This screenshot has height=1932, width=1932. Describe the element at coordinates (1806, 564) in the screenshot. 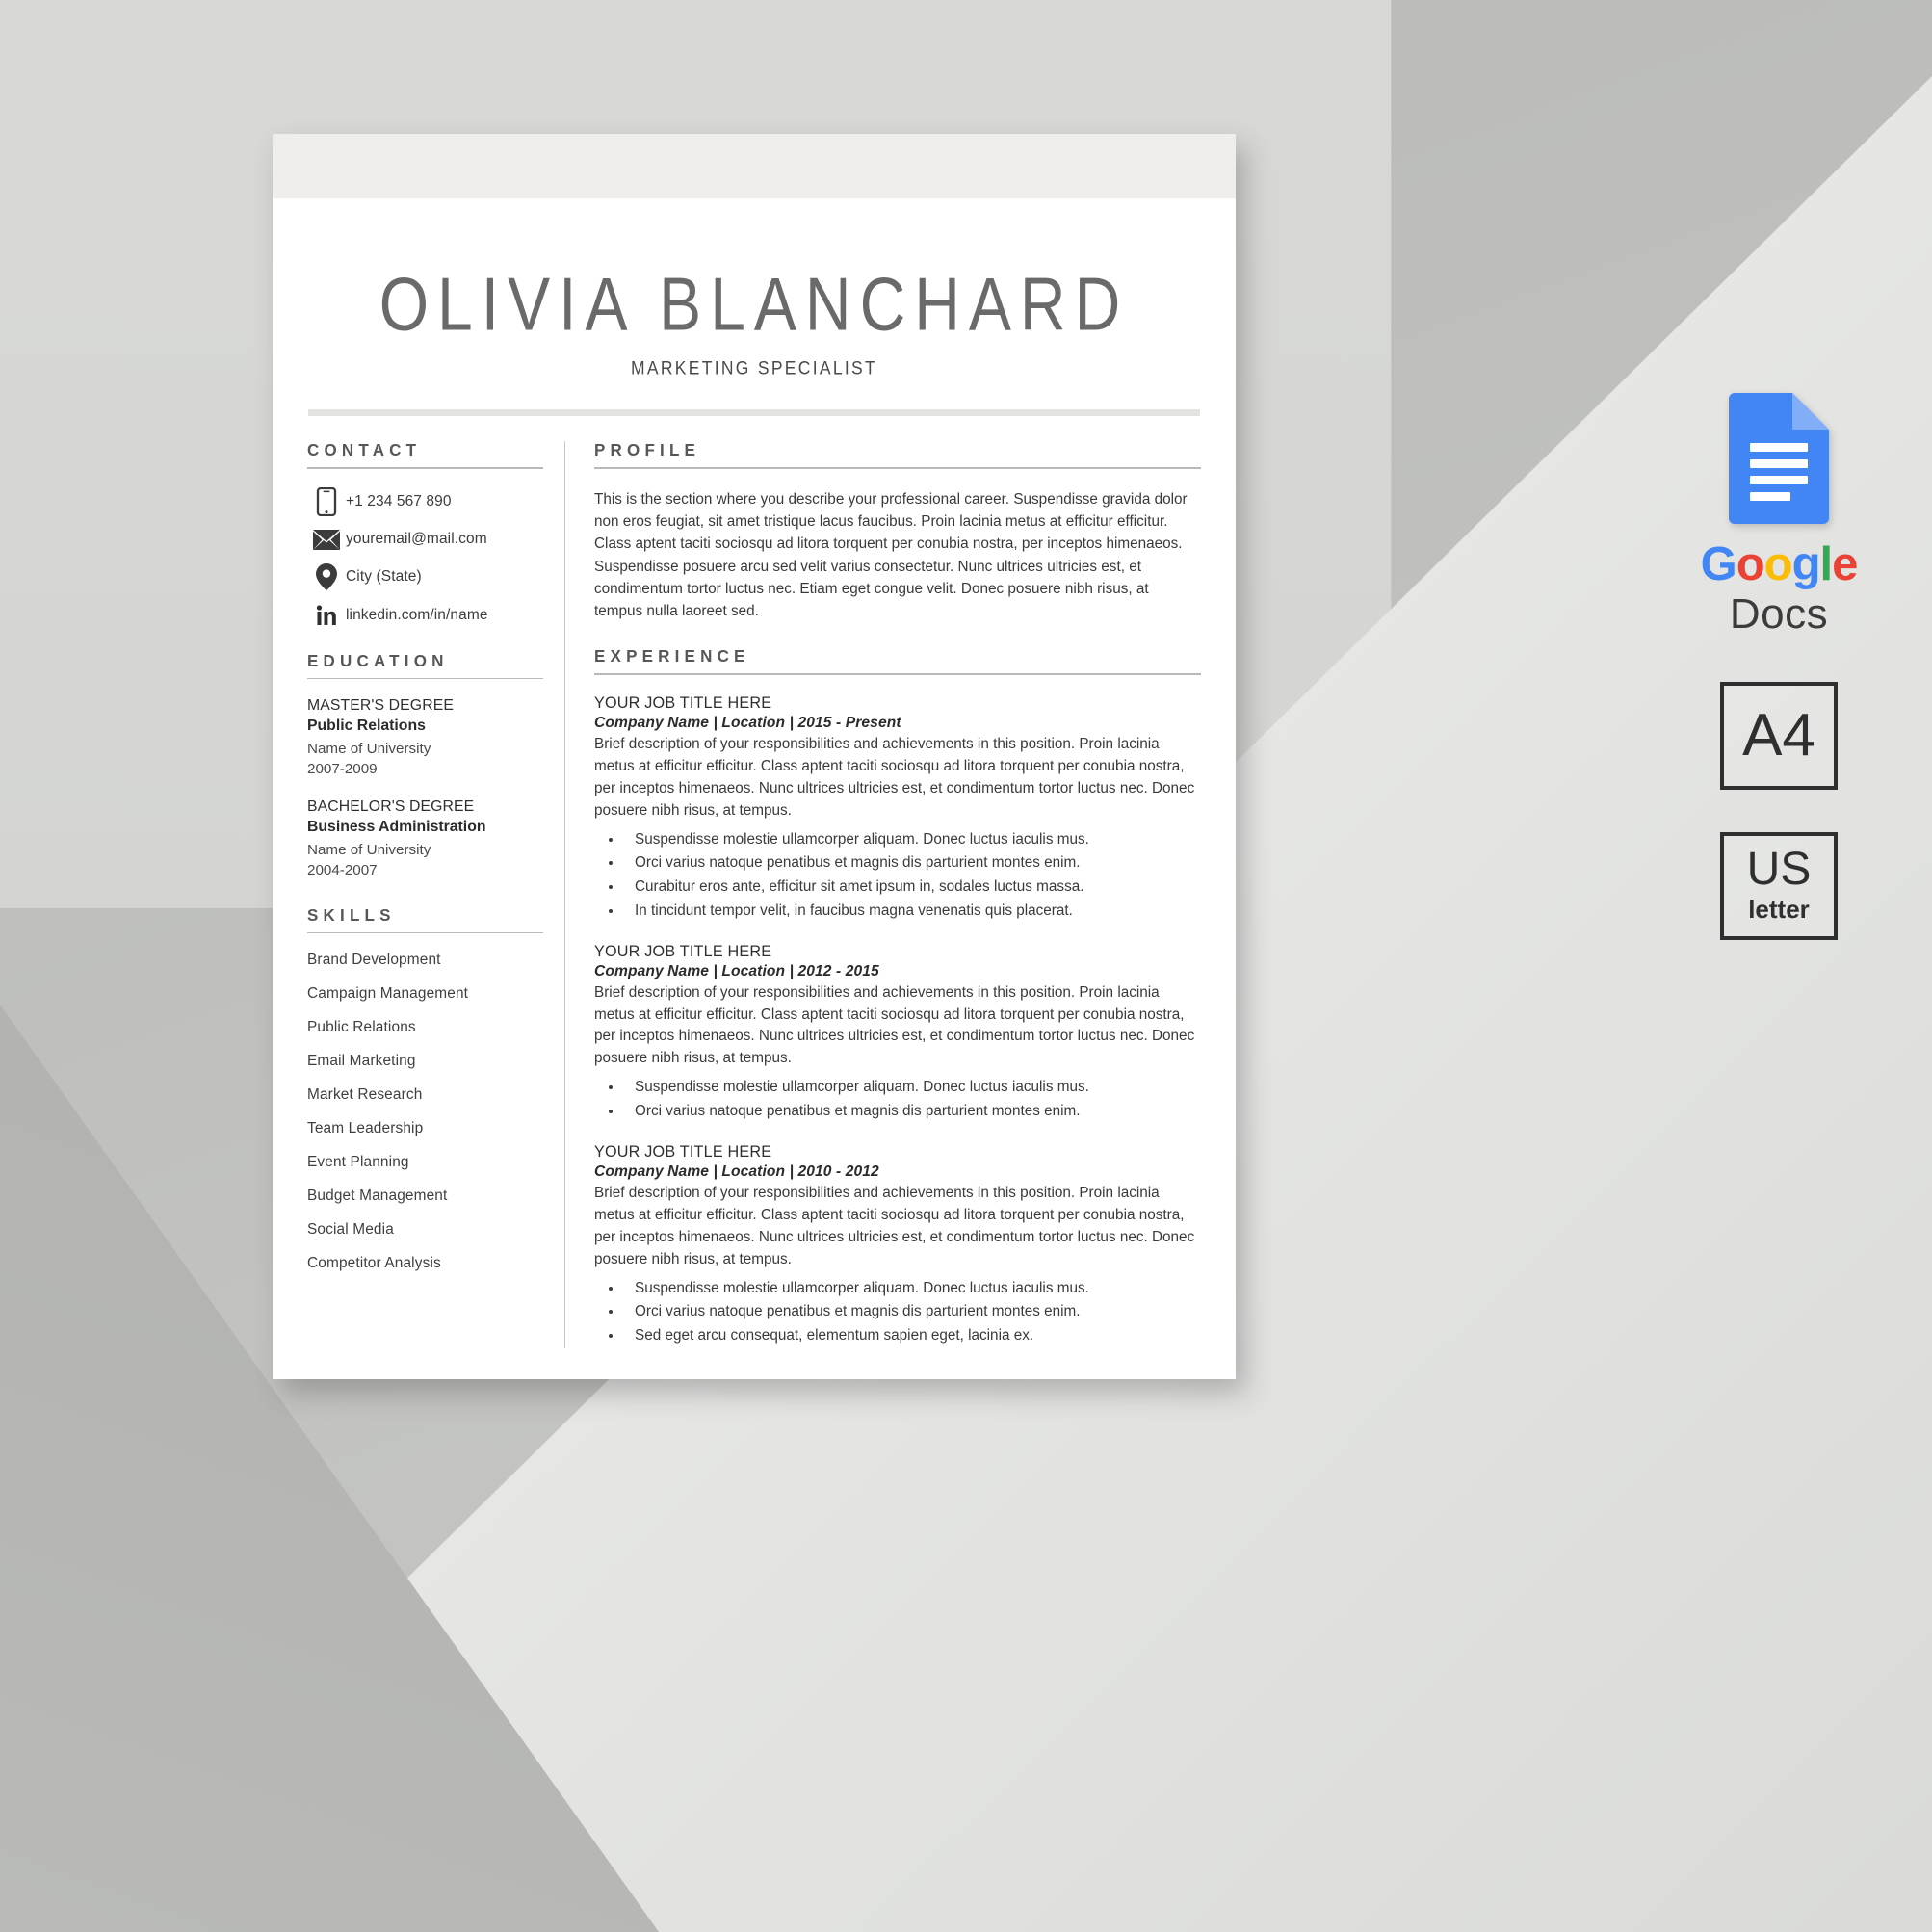

I see `google-letter-g2: g` at that location.